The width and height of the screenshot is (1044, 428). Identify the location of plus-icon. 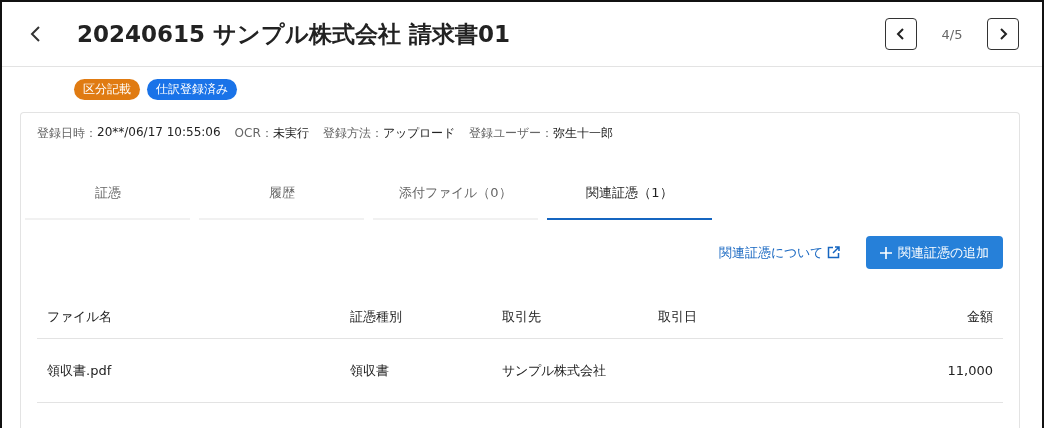
(886, 252).